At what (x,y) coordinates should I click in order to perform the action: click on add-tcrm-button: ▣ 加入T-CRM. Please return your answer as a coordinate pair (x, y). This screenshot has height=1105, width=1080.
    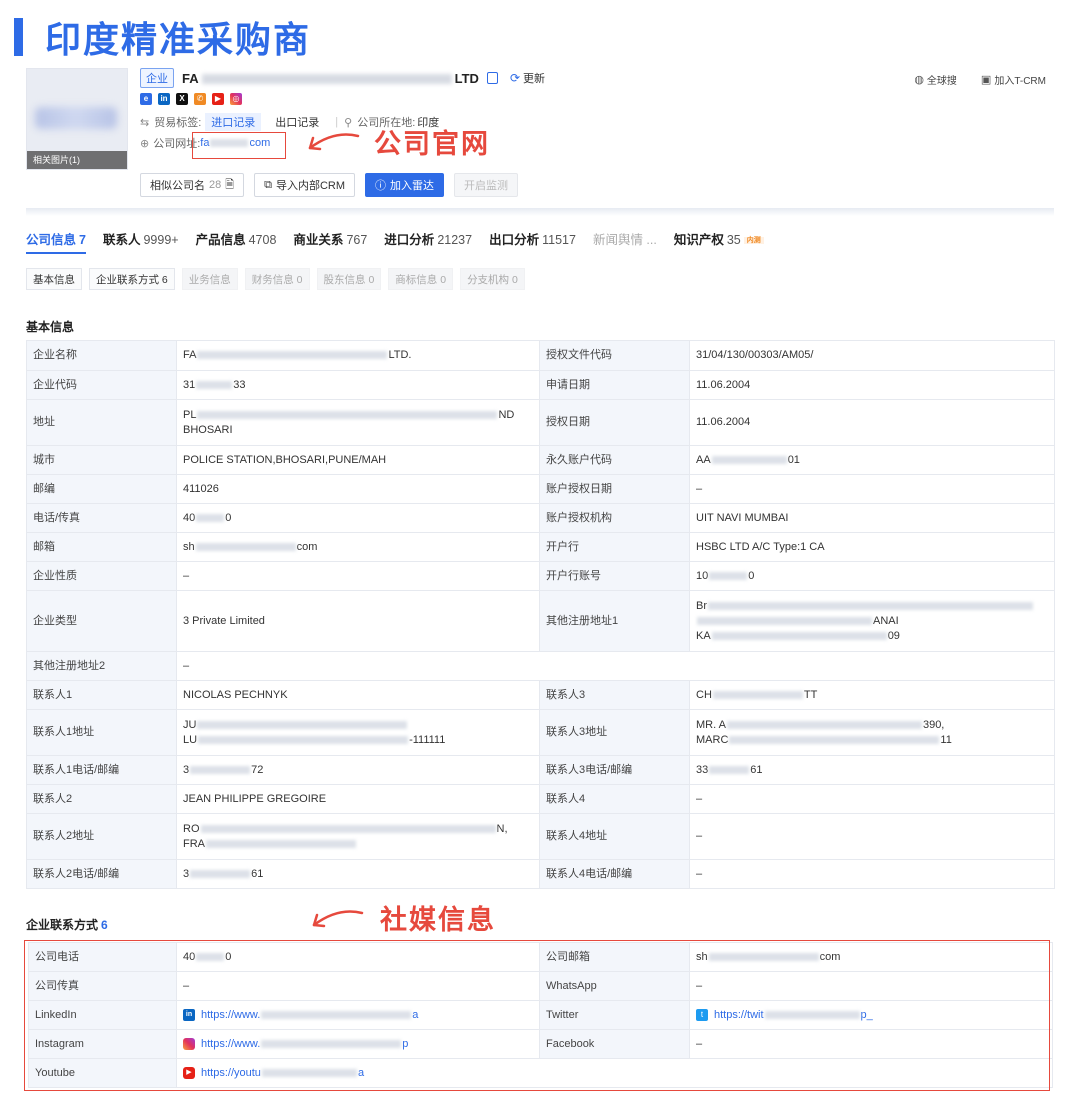
    Looking at the image, I should click on (1013, 79).